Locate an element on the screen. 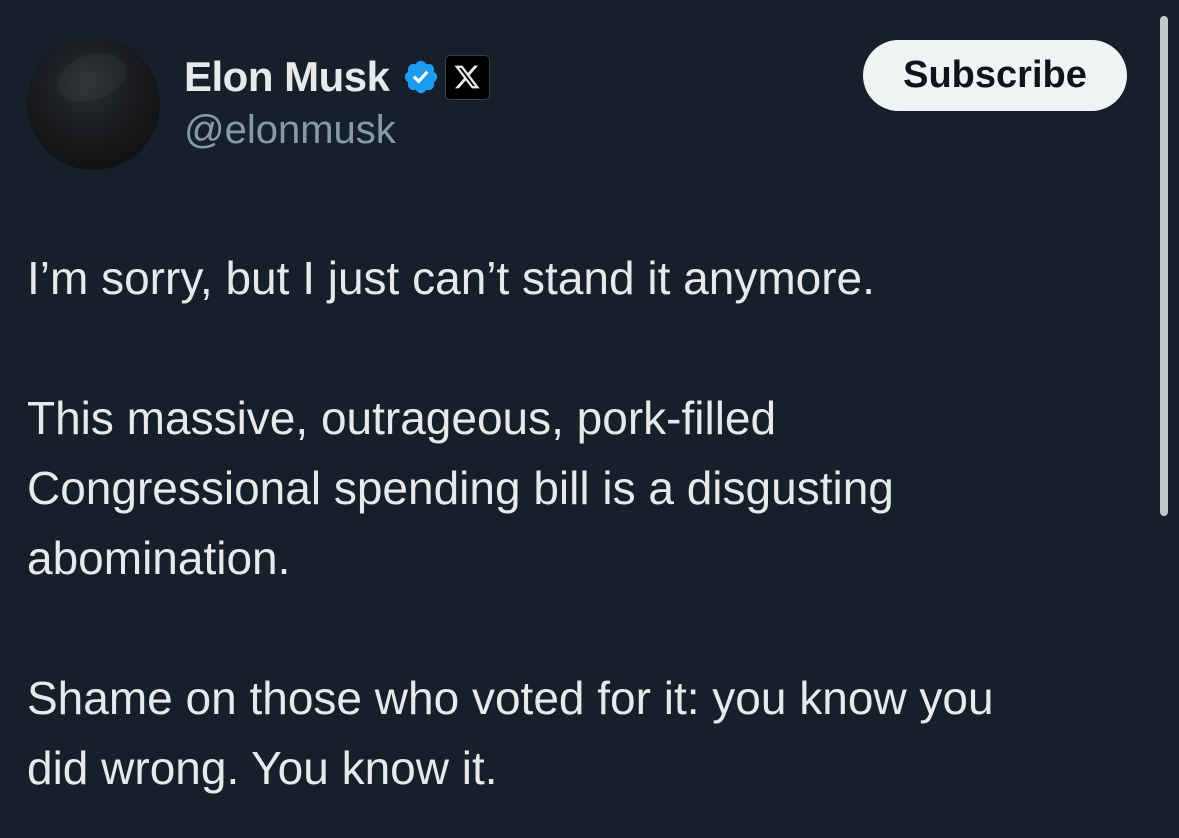 The width and height of the screenshot is (1179, 838). author-display-name: Elon Musk is located at coordinates (287, 77).